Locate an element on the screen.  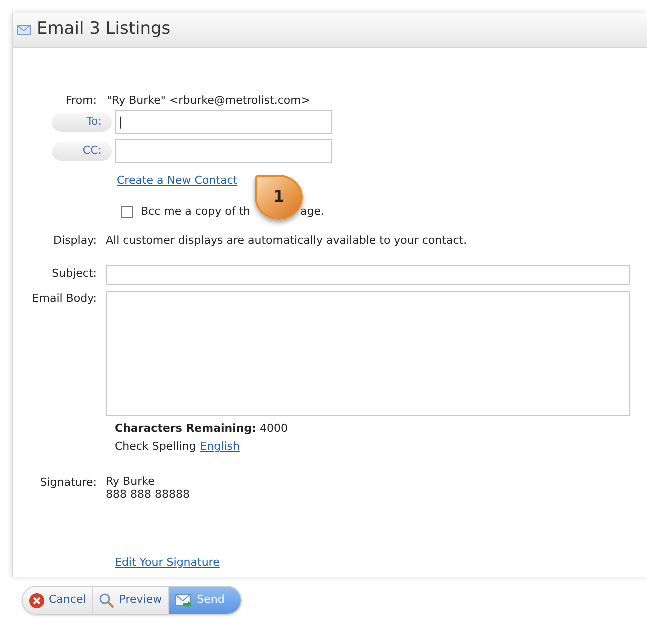
signature-line: 888 888 88888 is located at coordinates (148, 494).